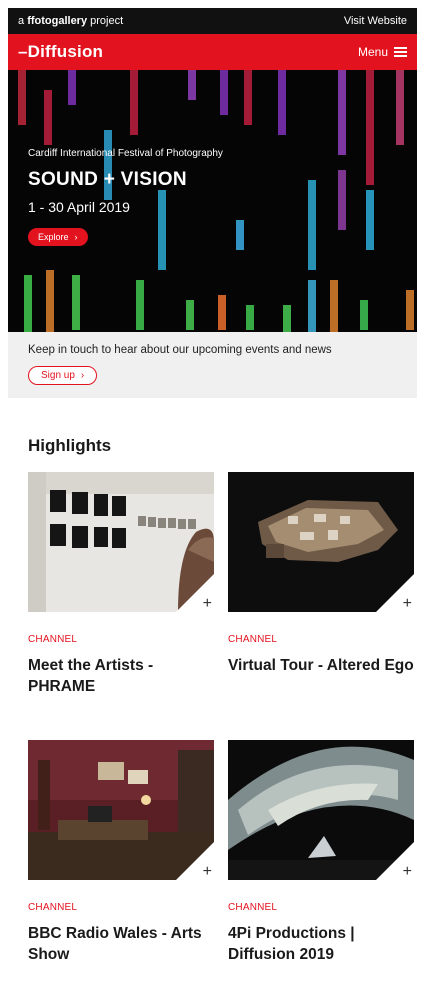 The width and height of the screenshot is (425, 983). I want to click on ffotogallery-logo: ffotogallery, so click(57, 21).